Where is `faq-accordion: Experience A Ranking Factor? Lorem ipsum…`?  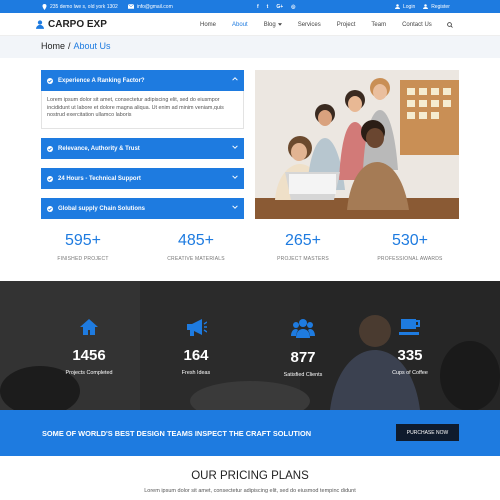 faq-accordion: Experience A Ranking Factor? Lorem ipsum… is located at coordinates (142, 144).